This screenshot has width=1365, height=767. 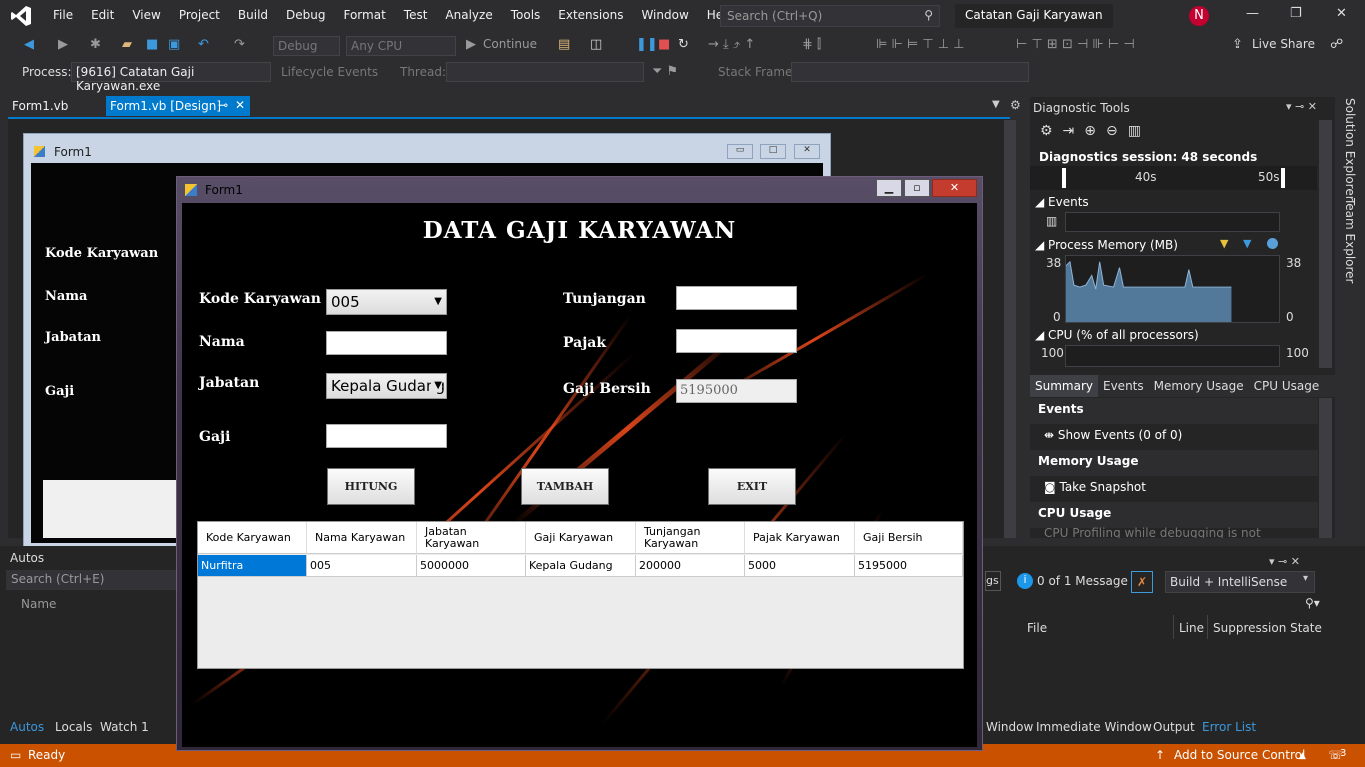 I want to click on tab-cpu-usage: CPU Usage, so click(x=1287, y=386).